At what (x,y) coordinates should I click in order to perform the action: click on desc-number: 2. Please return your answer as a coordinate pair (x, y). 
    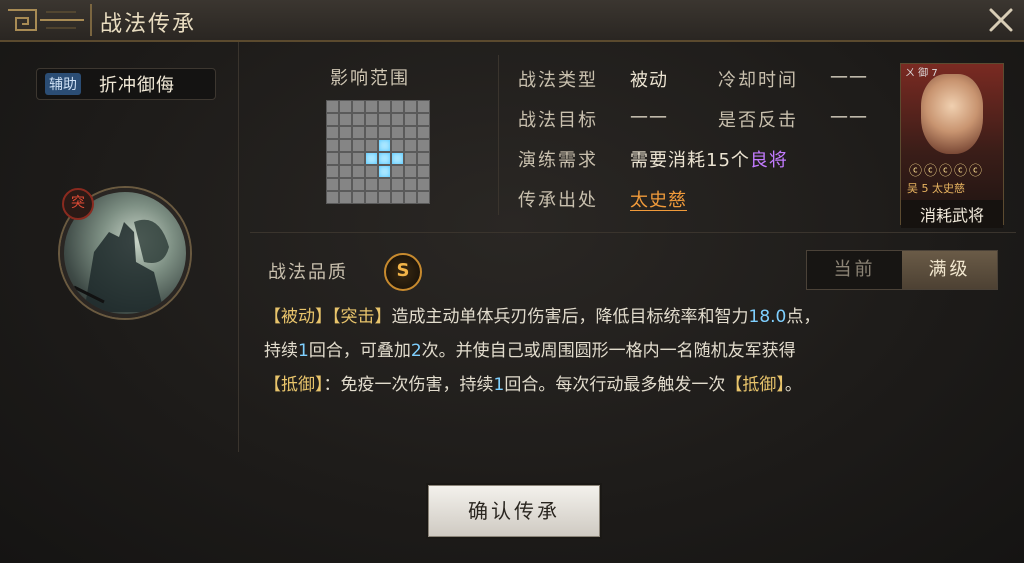
    Looking at the image, I should click on (416, 351).